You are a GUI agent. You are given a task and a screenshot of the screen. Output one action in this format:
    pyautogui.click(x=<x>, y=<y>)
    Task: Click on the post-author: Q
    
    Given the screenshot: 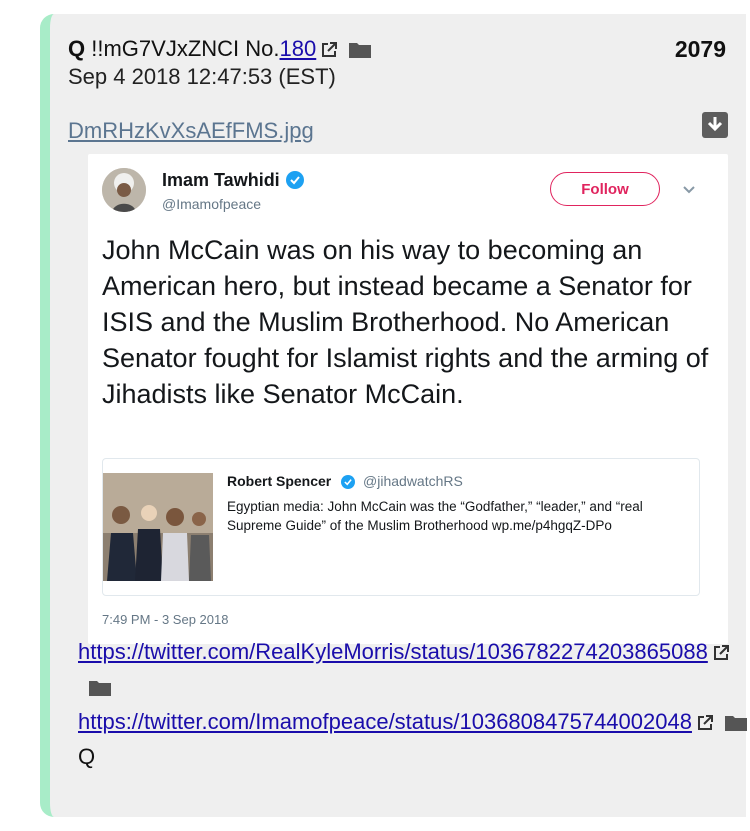 What is the action you would take?
    pyautogui.click(x=77, y=48)
    